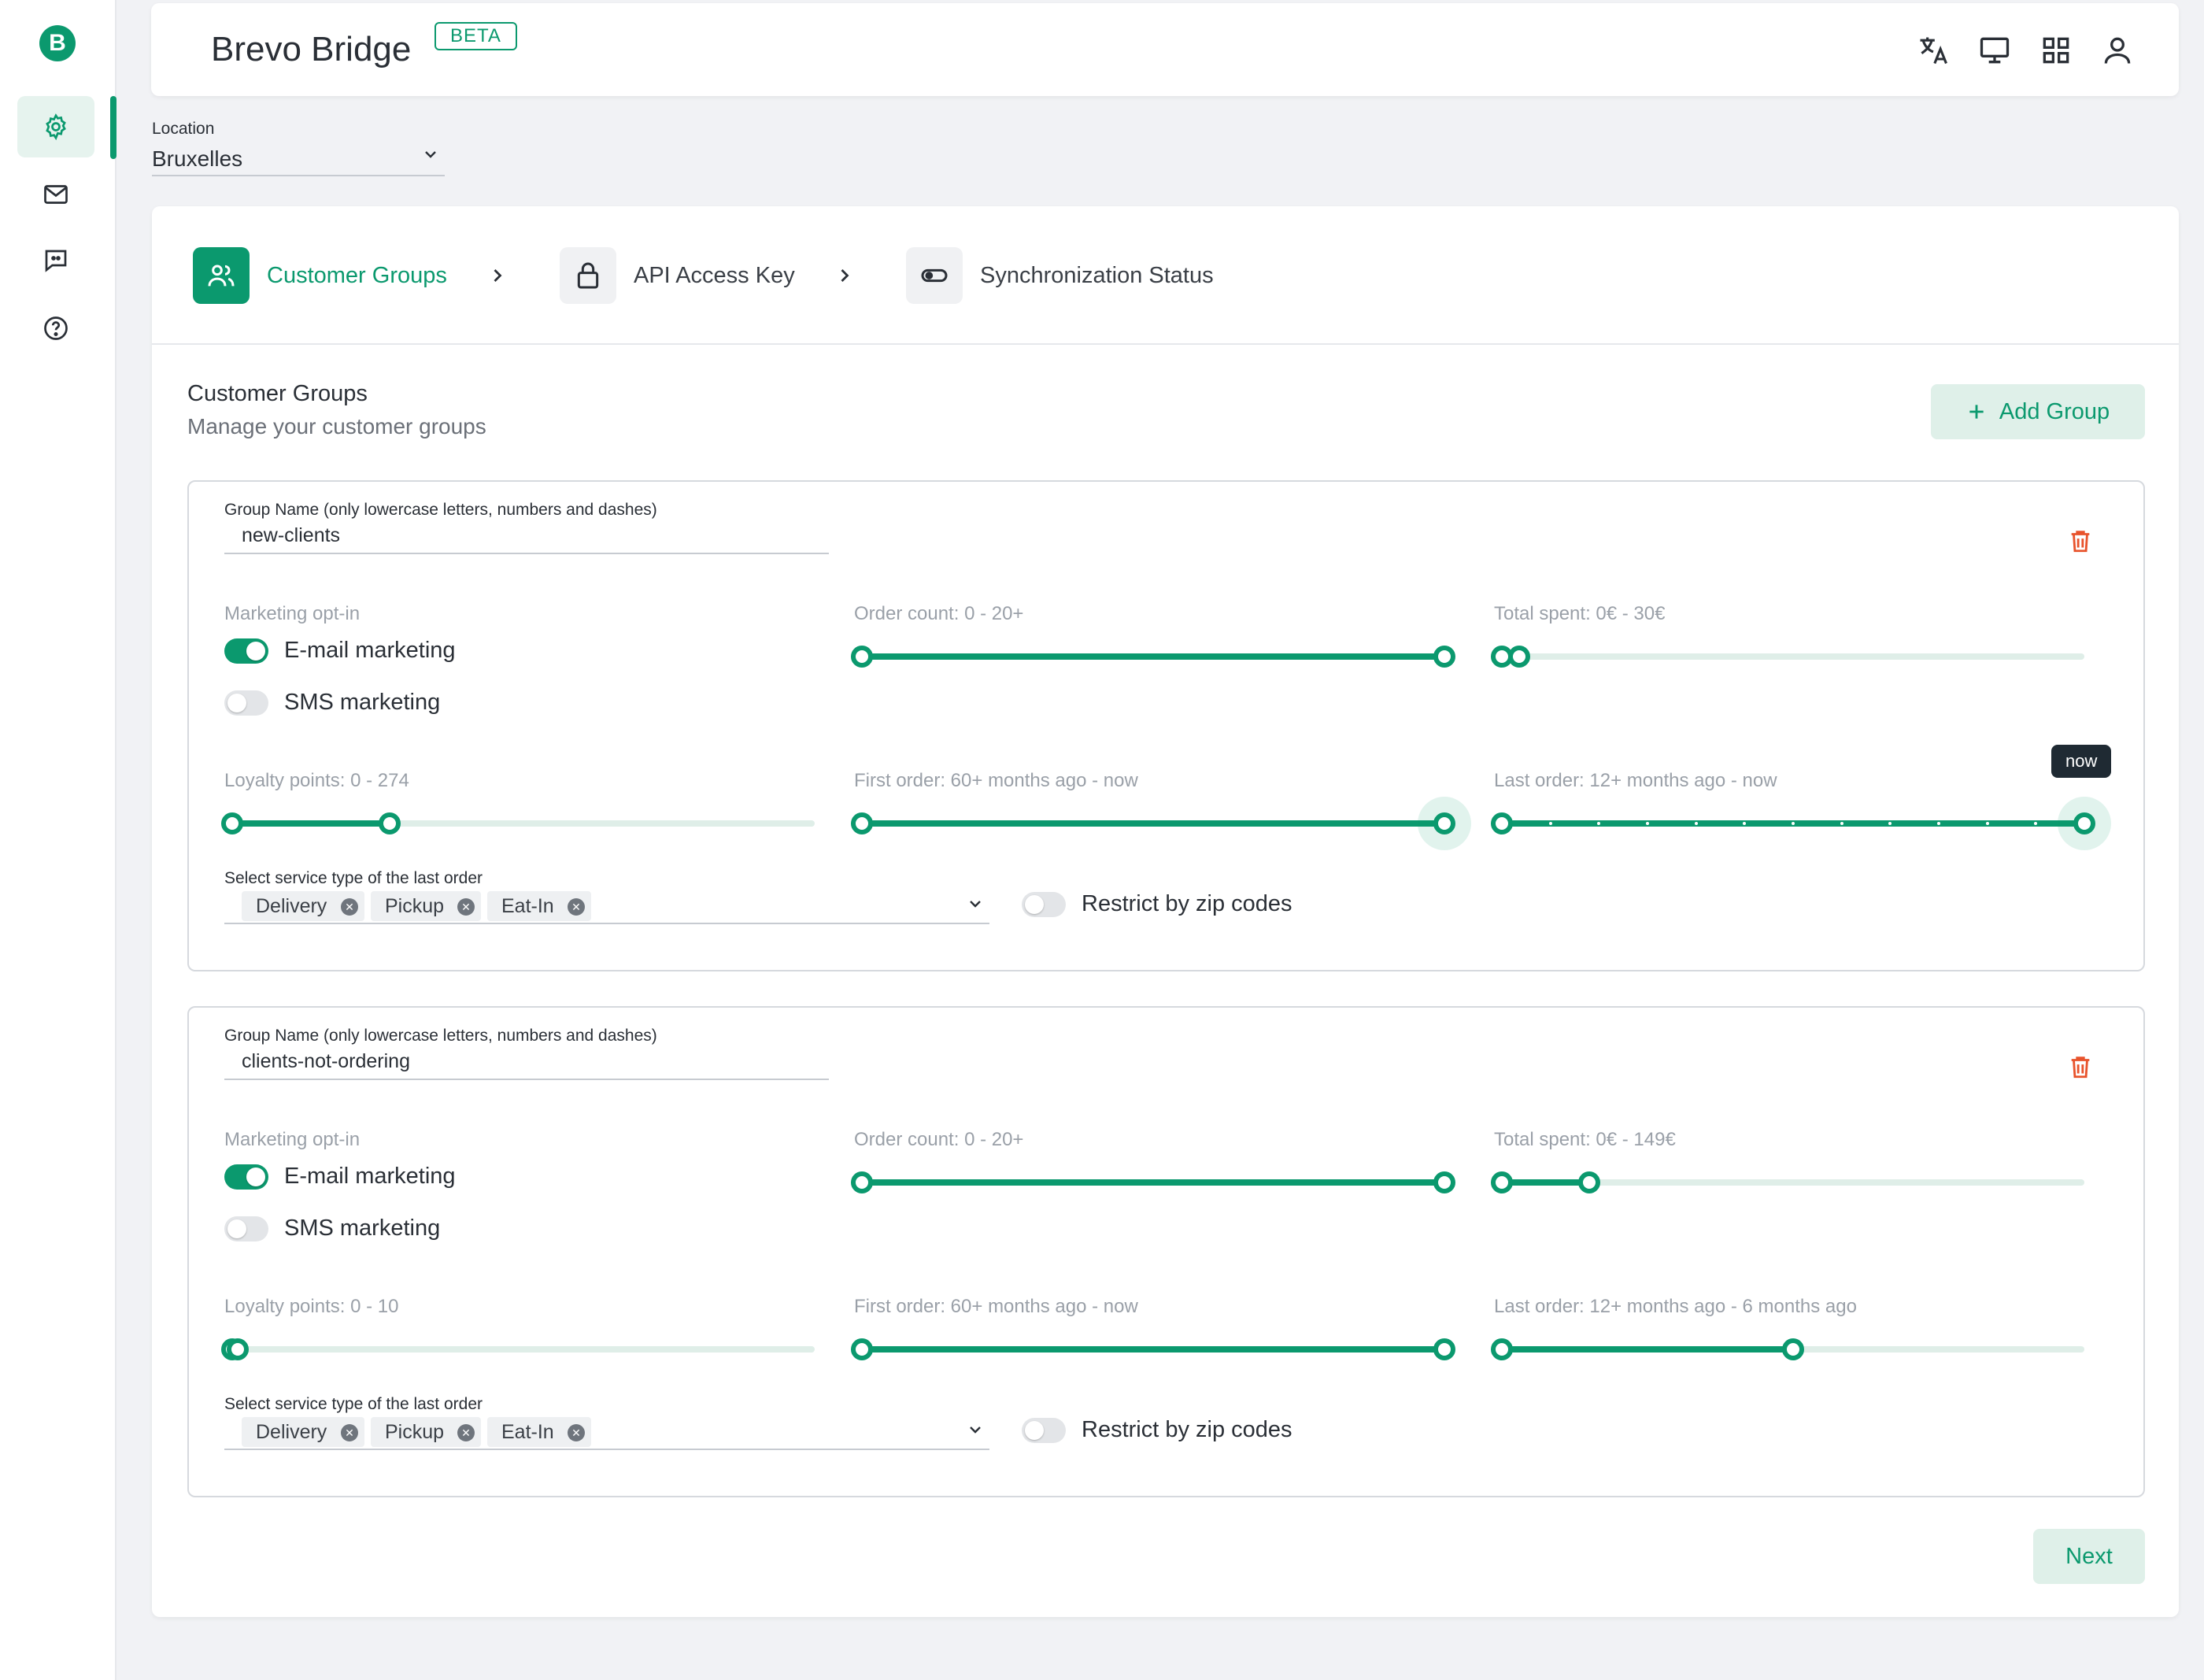 The width and height of the screenshot is (2204, 1680). Describe the element at coordinates (311, 49) in the screenshot. I see `app-title: Brevo Bridge` at that location.